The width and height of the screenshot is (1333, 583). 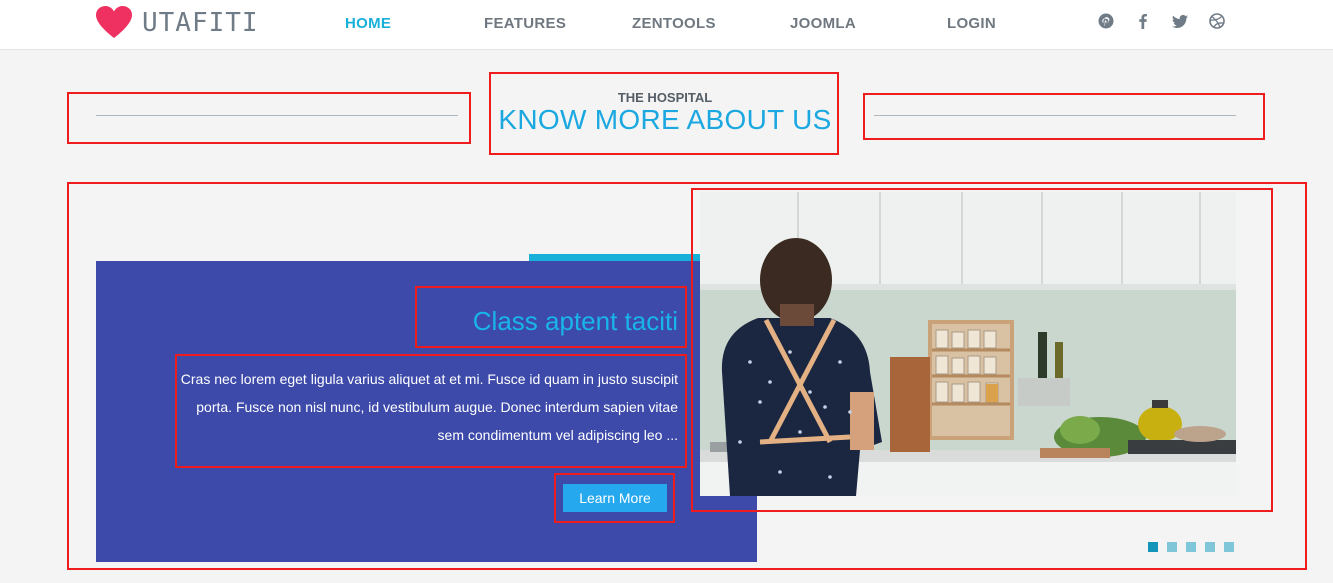 What do you see at coordinates (971, 23) in the screenshot?
I see `nav-login: LOGIN` at bounding box center [971, 23].